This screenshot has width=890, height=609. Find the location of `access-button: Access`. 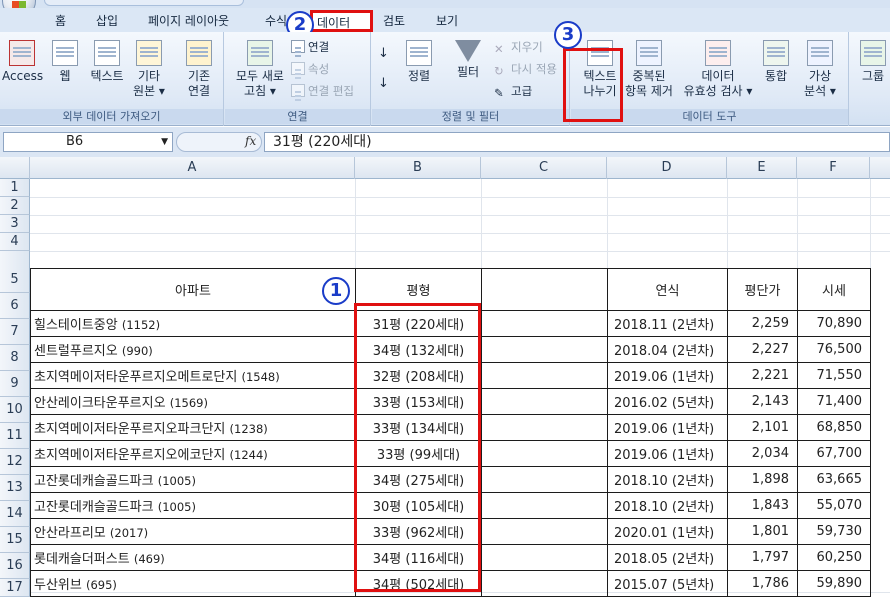

access-button: Access is located at coordinates (22, 62).